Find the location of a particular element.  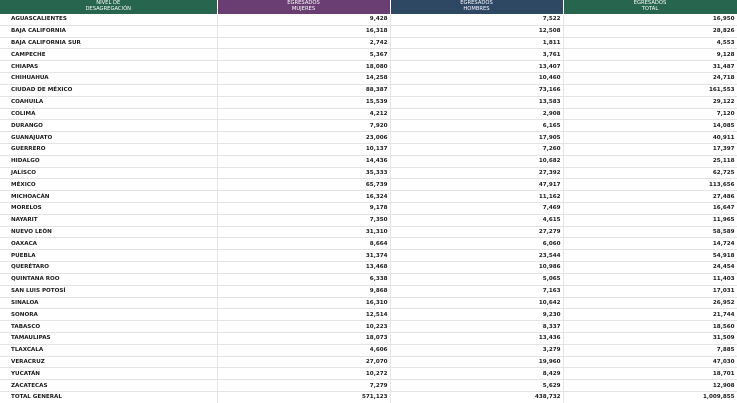

header-nivel-line2: DESAGREGACIÓN is located at coordinates (108, 9).